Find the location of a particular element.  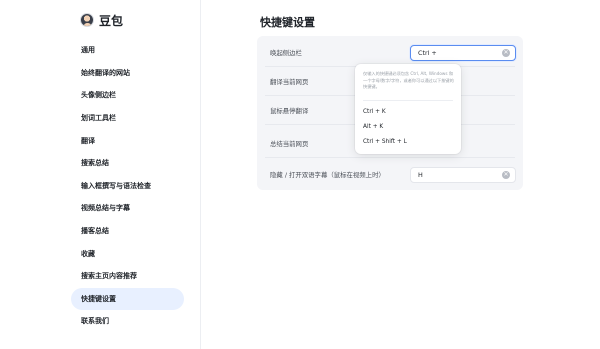

shortcut-label: 唤起侧边栏 is located at coordinates (286, 53).